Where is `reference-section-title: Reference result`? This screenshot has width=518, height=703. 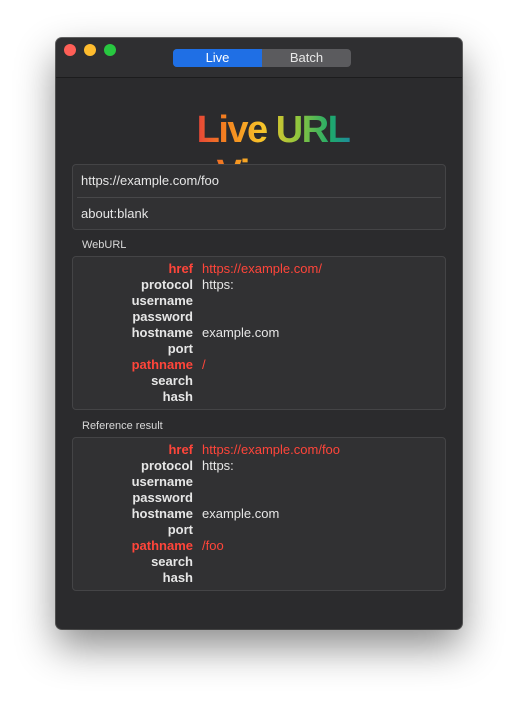 reference-section-title: Reference result is located at coordinates (122, 426).